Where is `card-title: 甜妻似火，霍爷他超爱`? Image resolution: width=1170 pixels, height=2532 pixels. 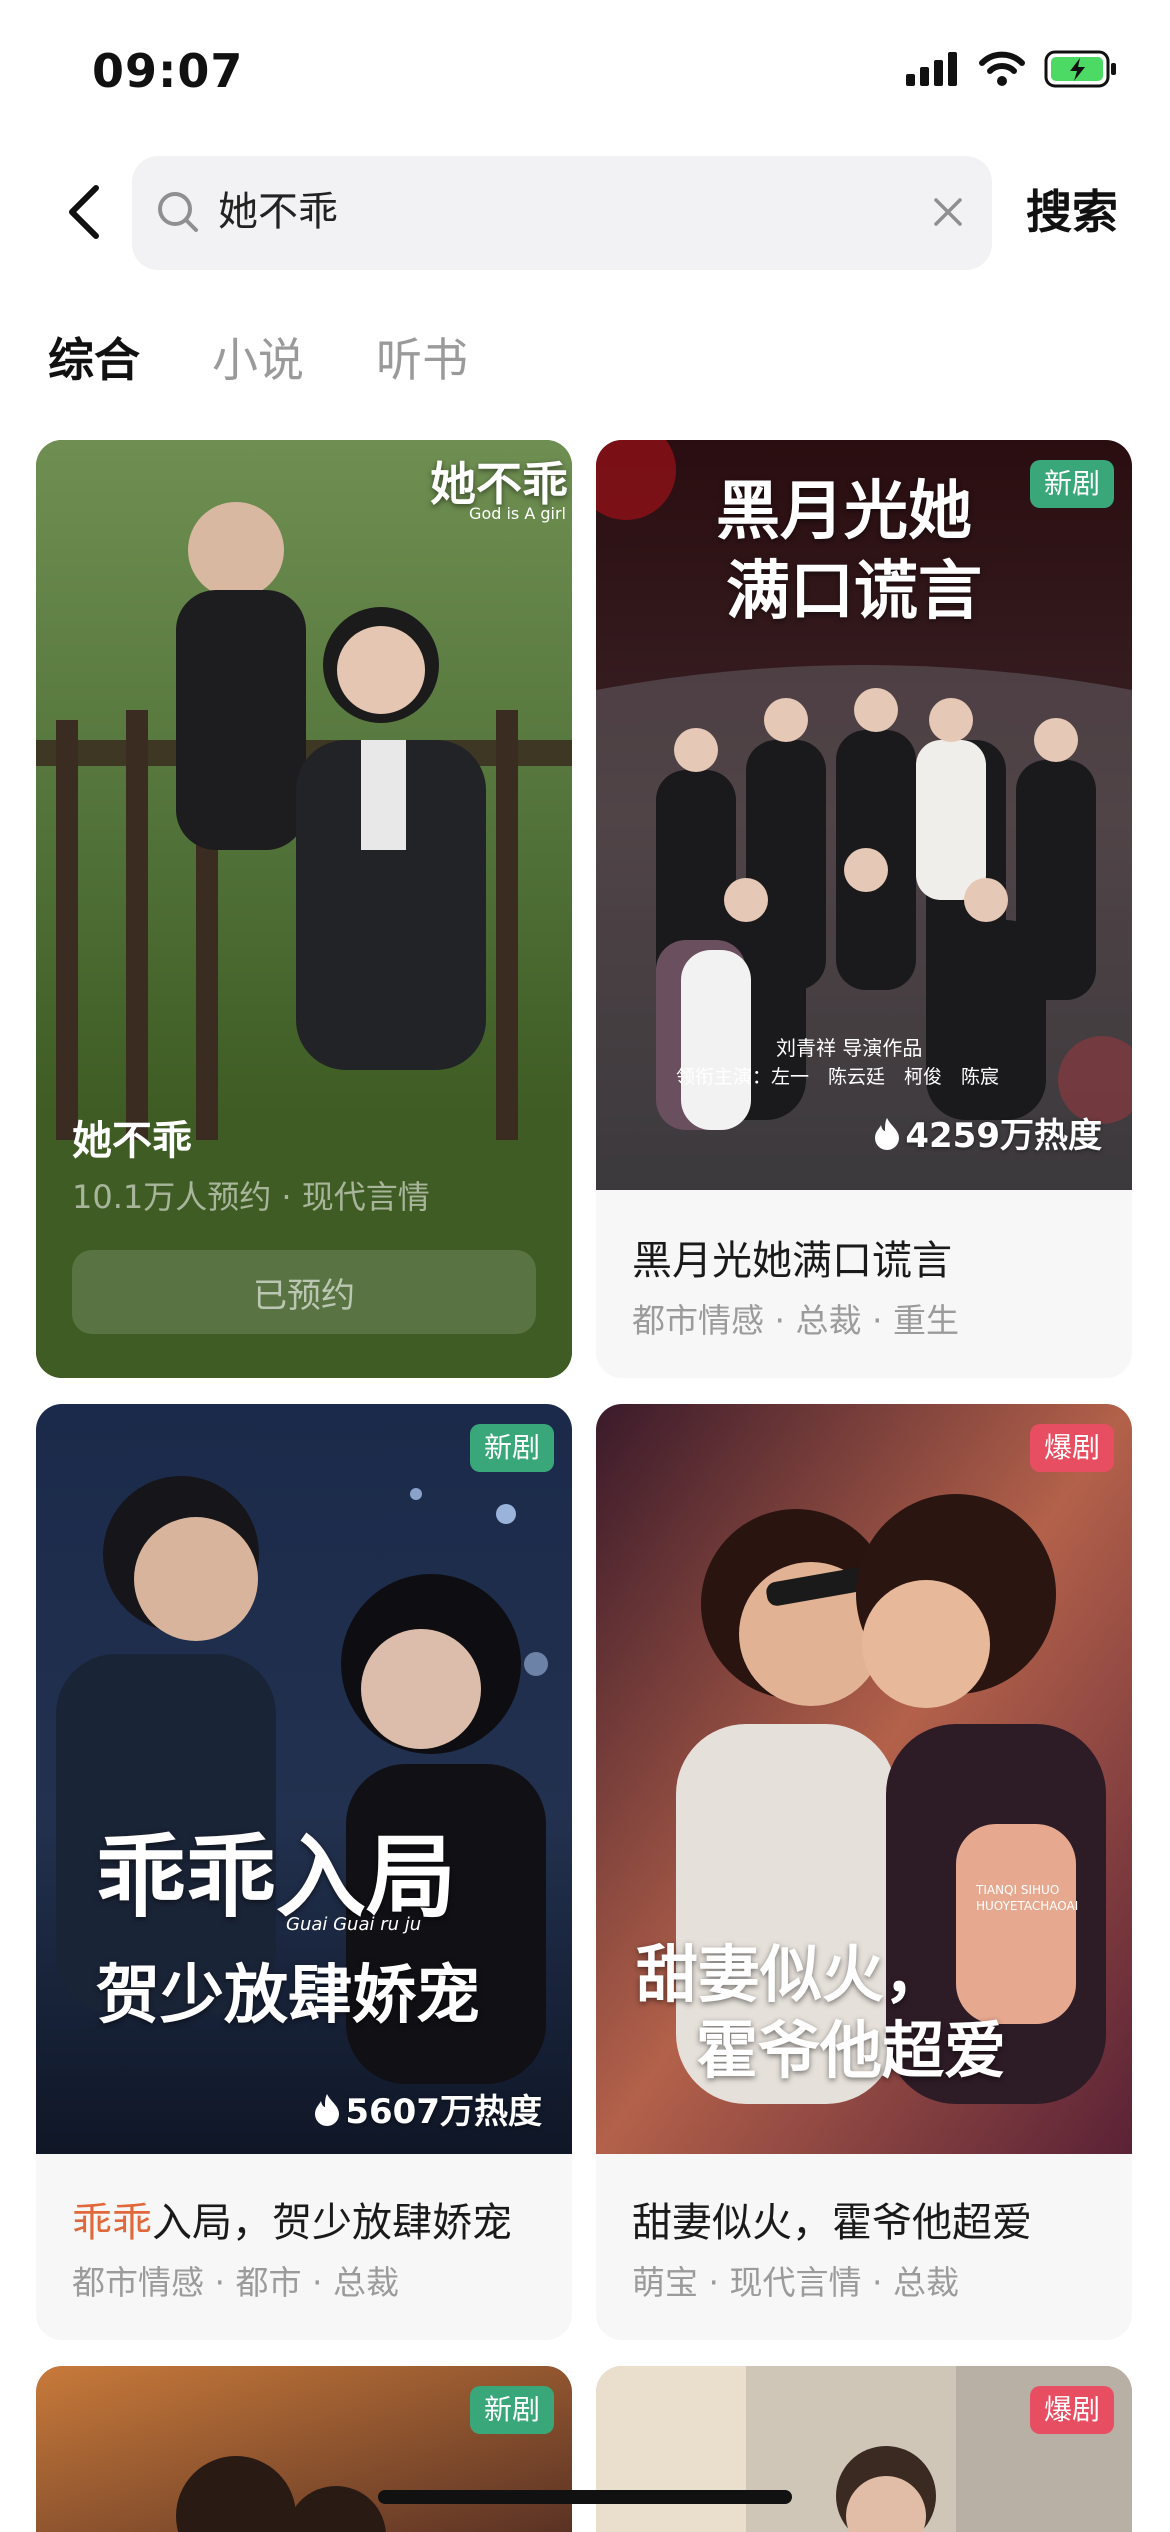 card-title: 甜妻似火，霍爷他超爱 is located at coordinates (832, 2223).